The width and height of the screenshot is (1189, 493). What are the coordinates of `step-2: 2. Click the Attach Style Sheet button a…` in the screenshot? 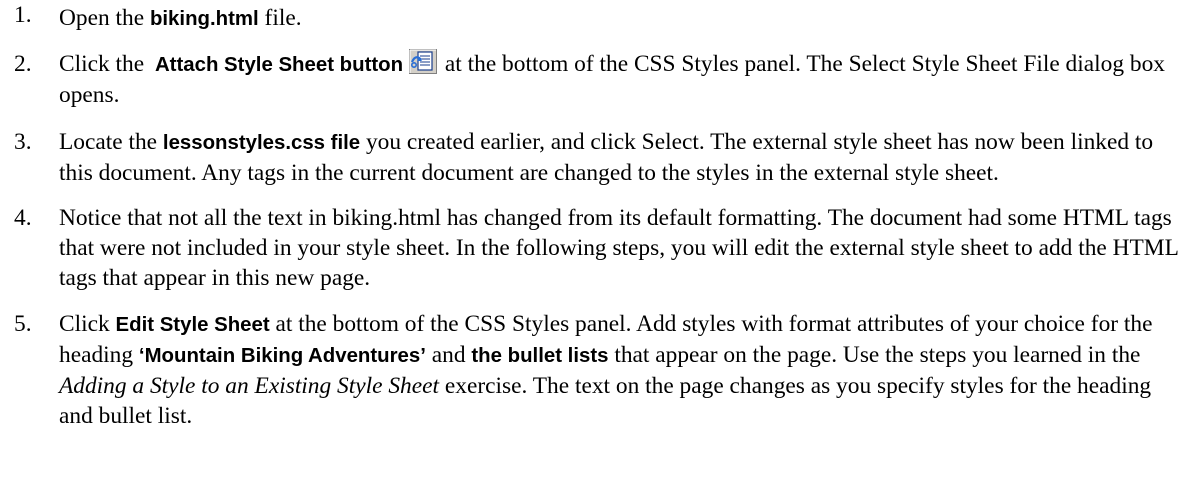 It's located at (594, 79).